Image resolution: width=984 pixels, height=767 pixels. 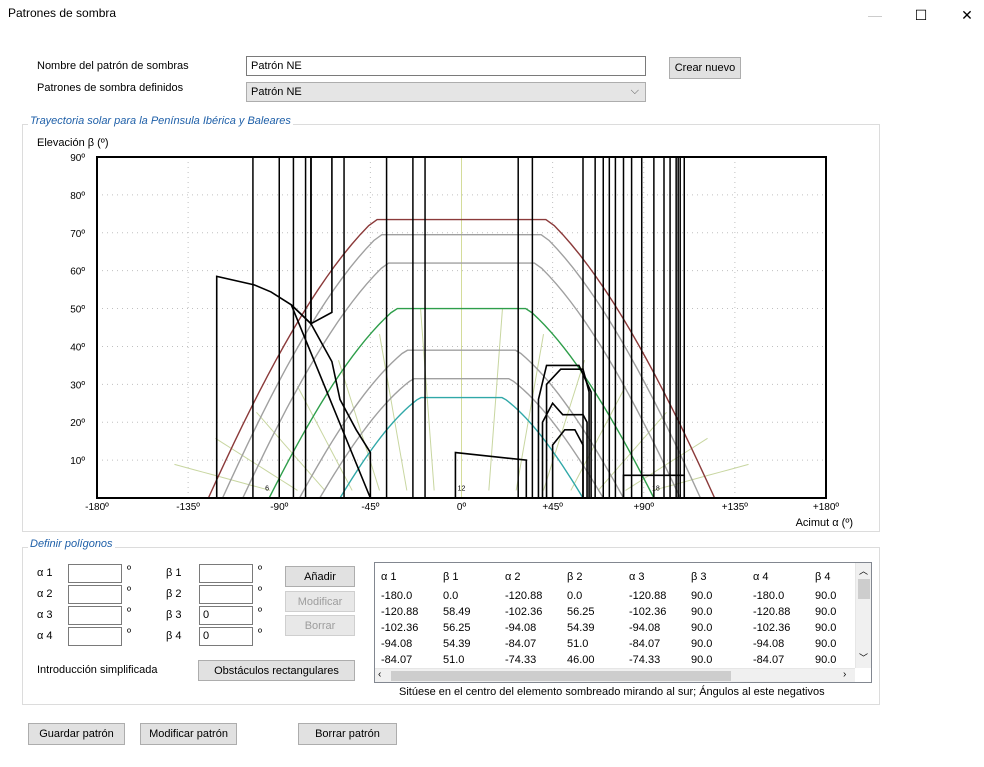 I want to click on obstacle-polygon, so click(x=567, y=463).